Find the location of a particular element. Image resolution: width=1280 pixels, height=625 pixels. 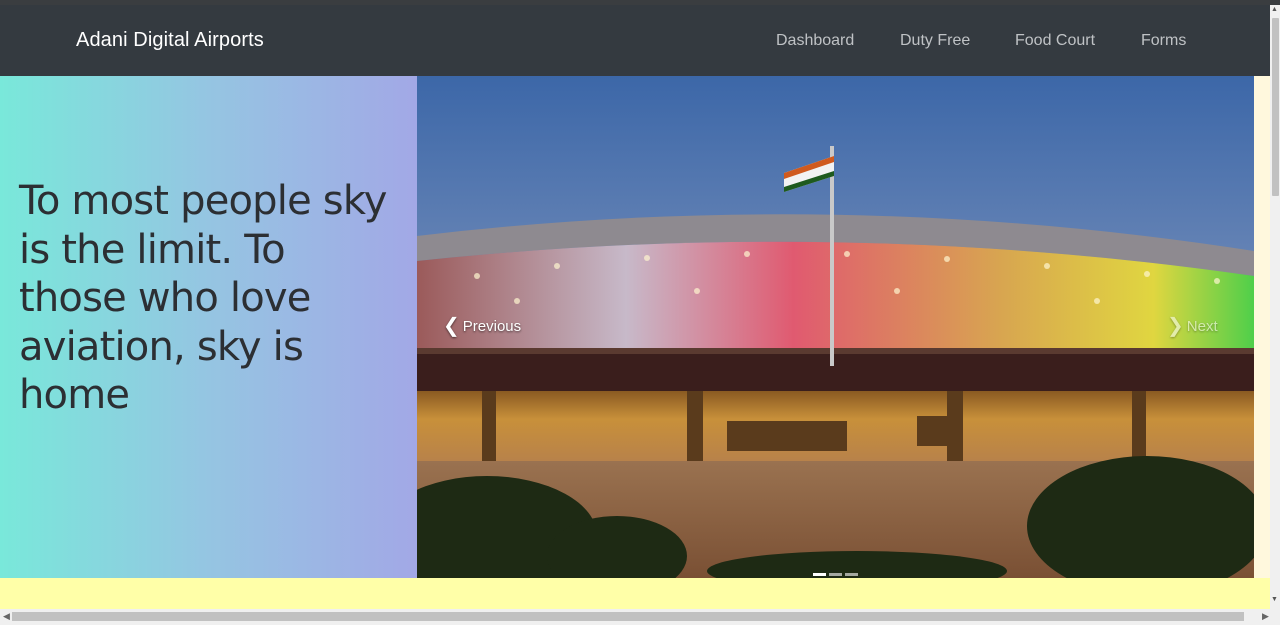

brand-logo-text: Adani Digital Airports is located at coordinates (170, 40).